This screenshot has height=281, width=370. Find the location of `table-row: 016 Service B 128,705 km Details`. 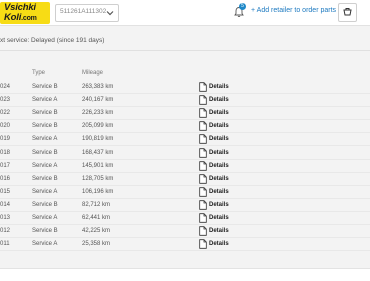

table-row: 016 Service B 128,705 km Details is located at coordinates (185, 181).